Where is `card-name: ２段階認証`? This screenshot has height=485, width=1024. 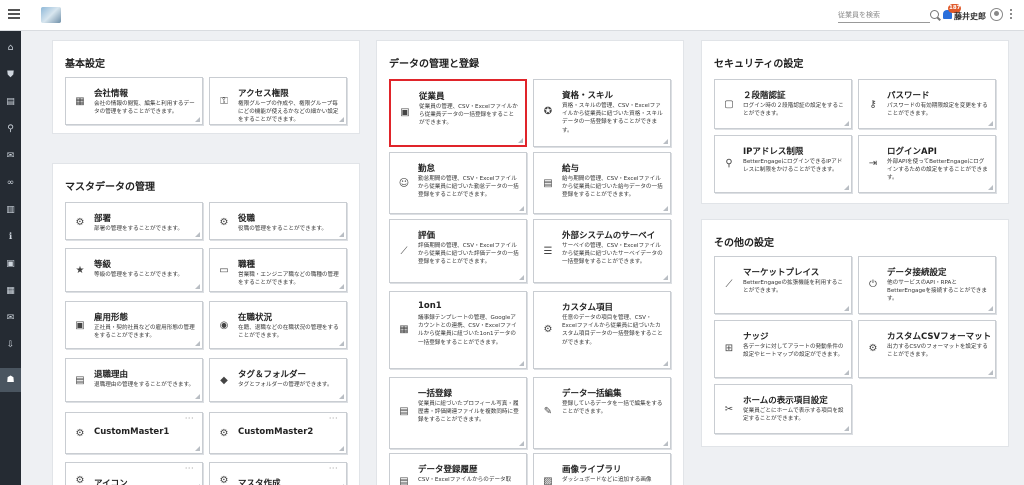
card-name: ２段階認証 is located at coordinates (764, 96).